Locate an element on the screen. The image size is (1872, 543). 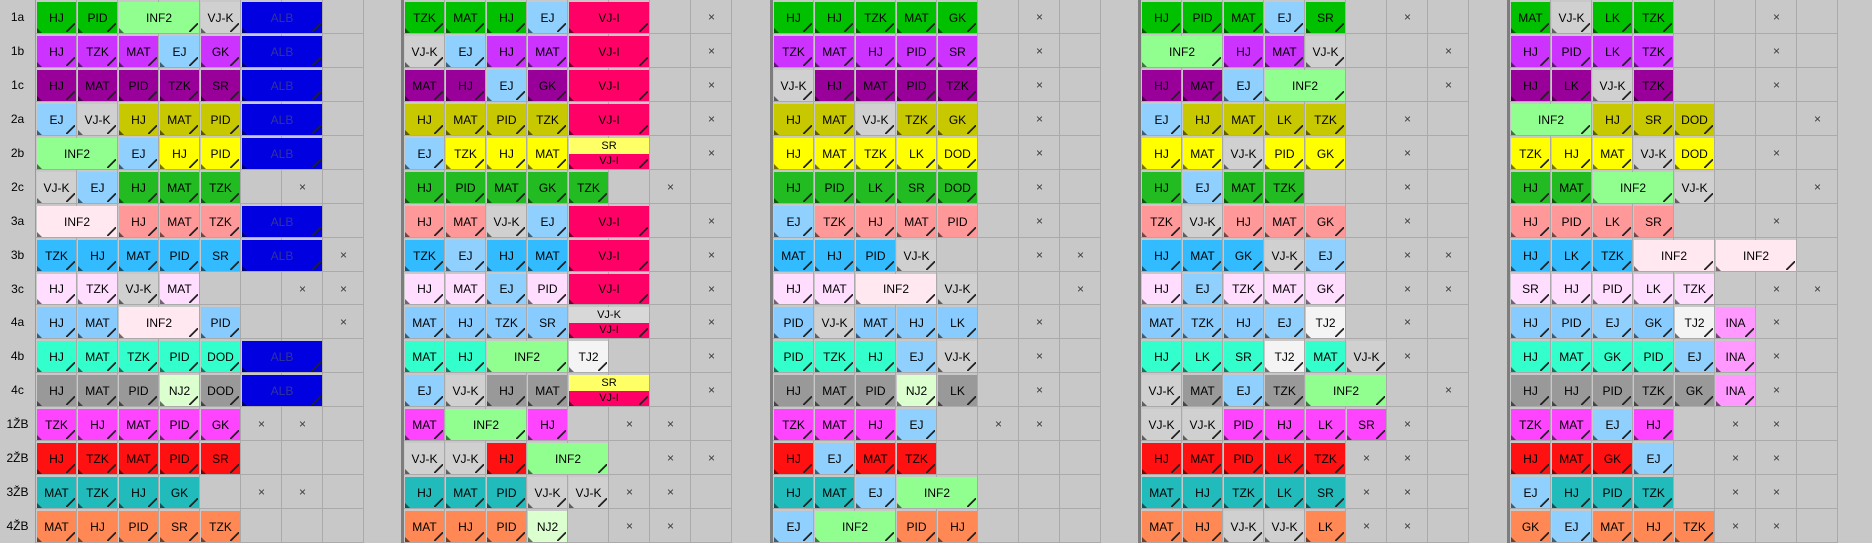
lesson-nj2: NJ2 is located at coordinates (179, 390).